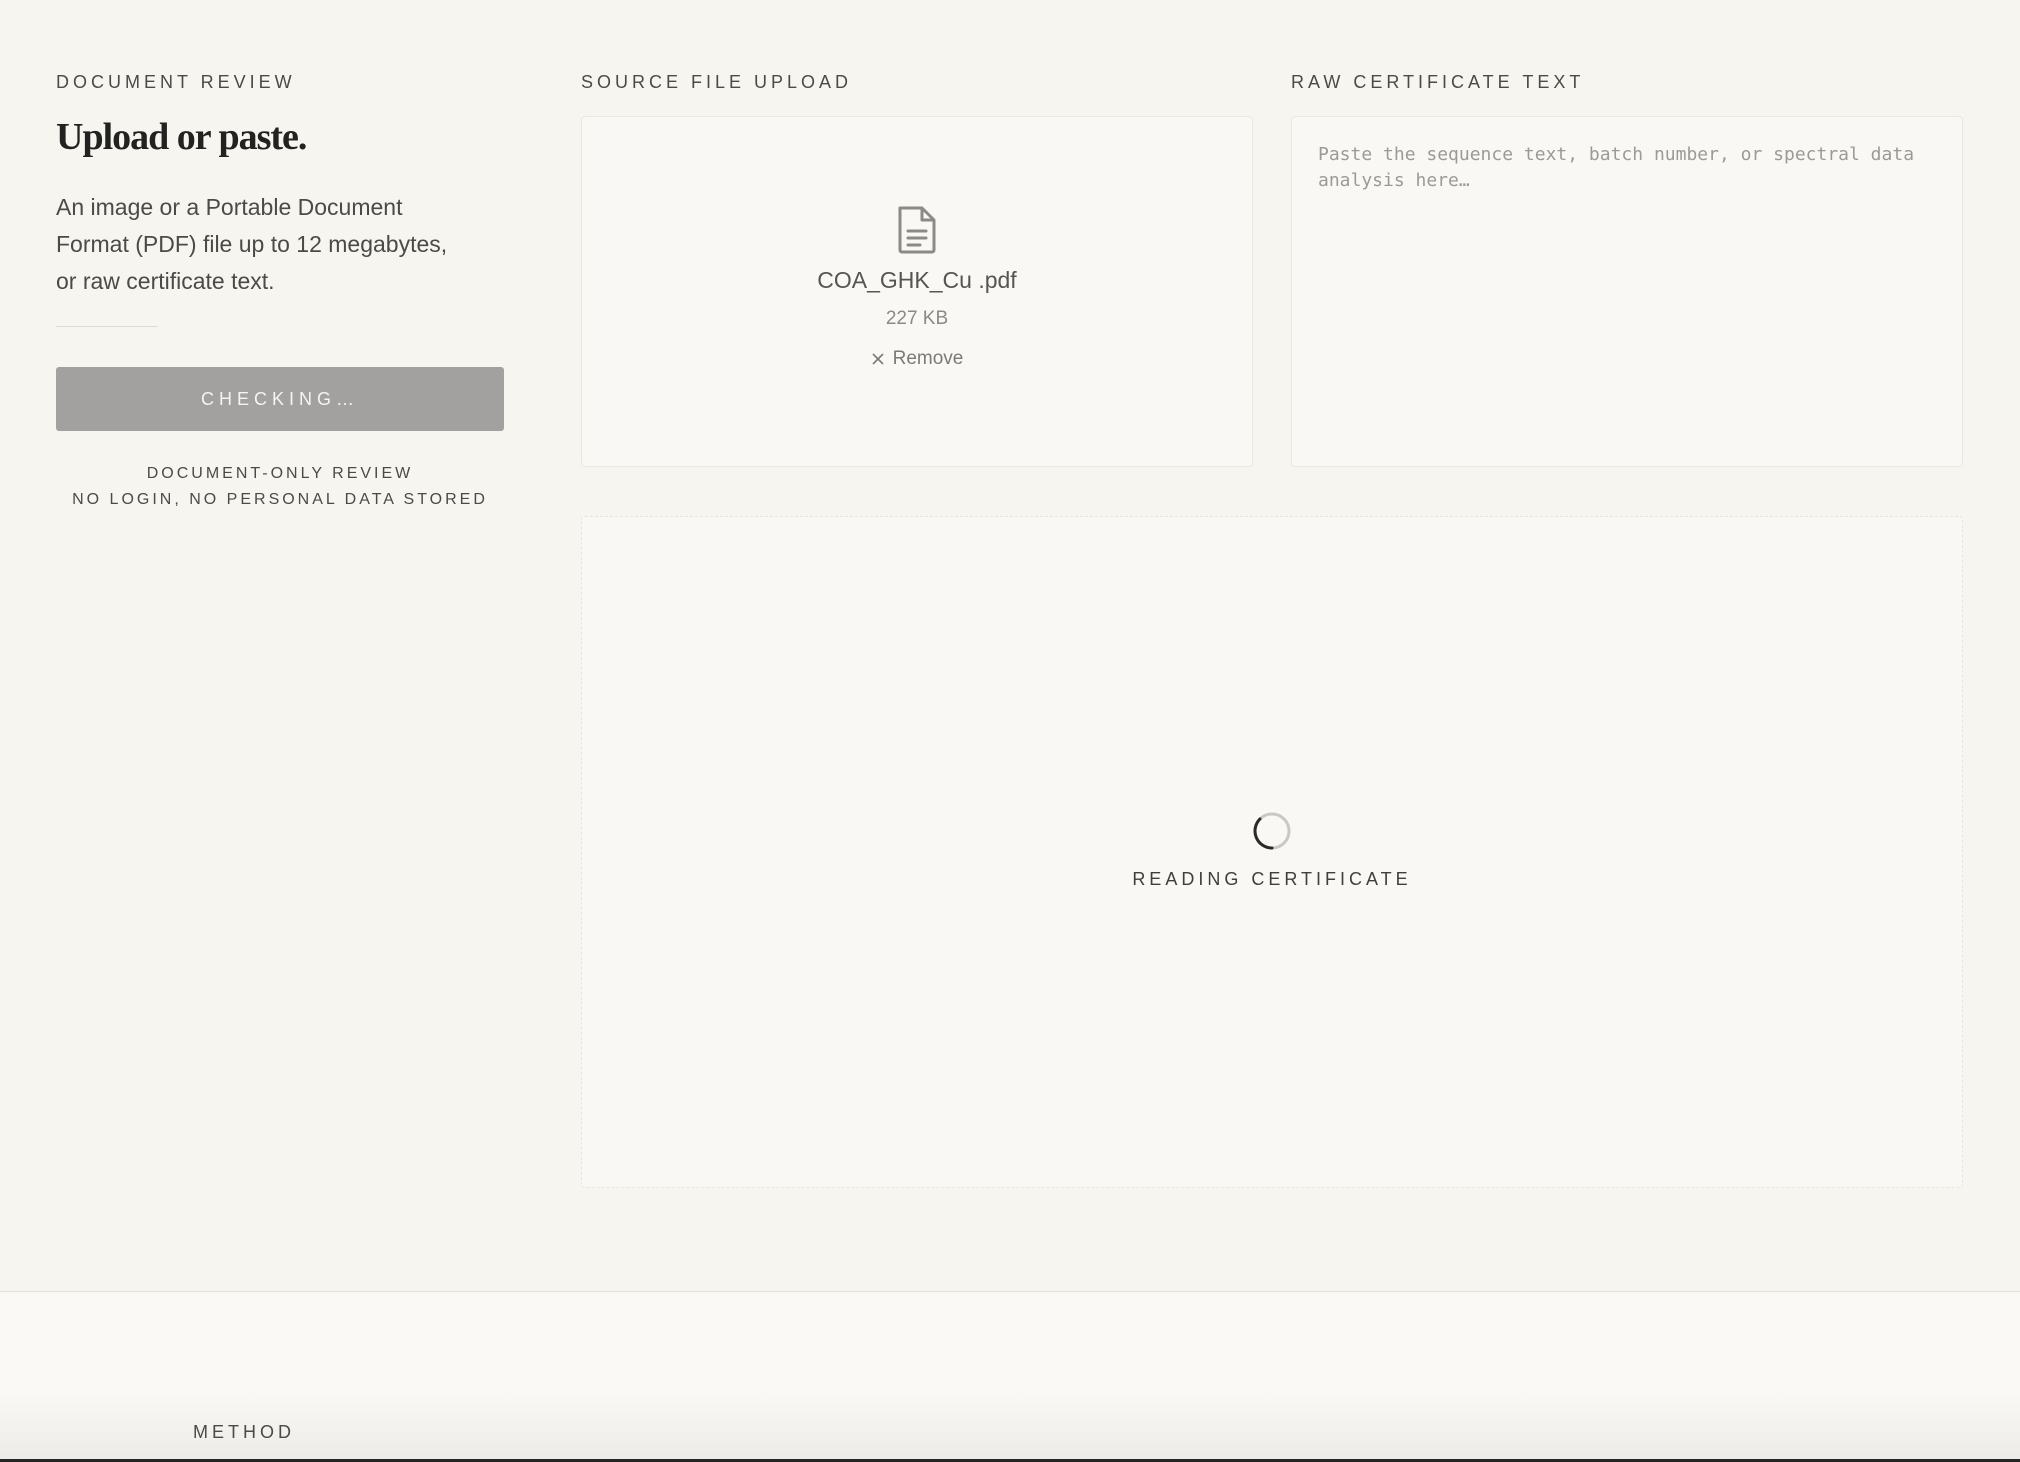 The image size is (2020, 1462). Describe the element at coordinates (917, 230) in the screenshot. I see `document-icon` at that location.